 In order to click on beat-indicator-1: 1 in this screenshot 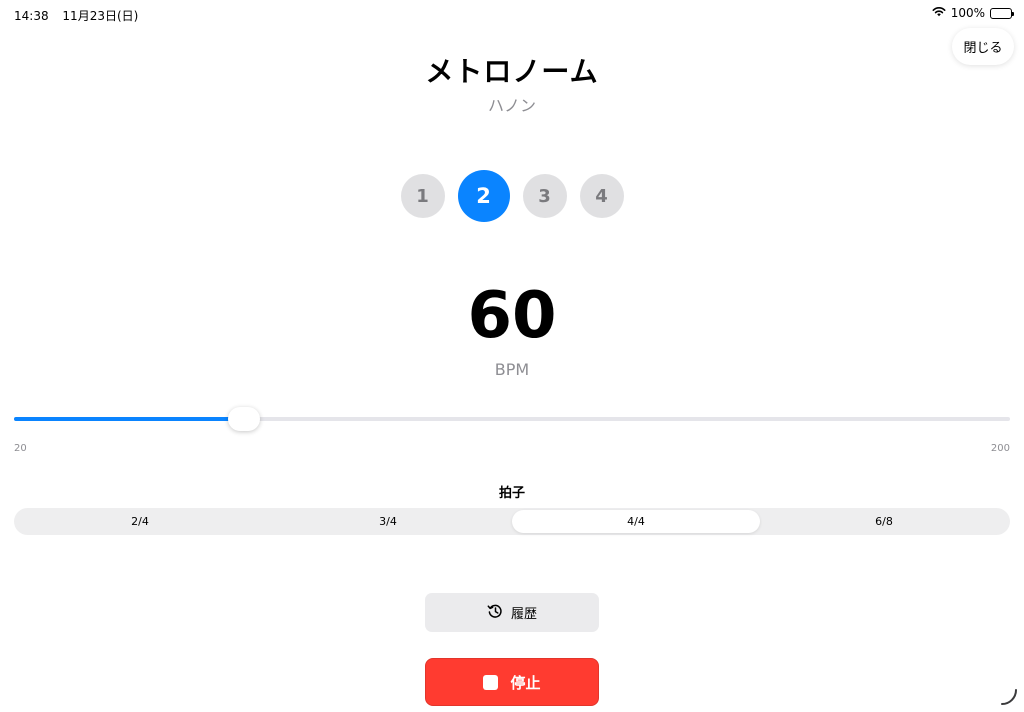, I will do `click(422, 196)`.